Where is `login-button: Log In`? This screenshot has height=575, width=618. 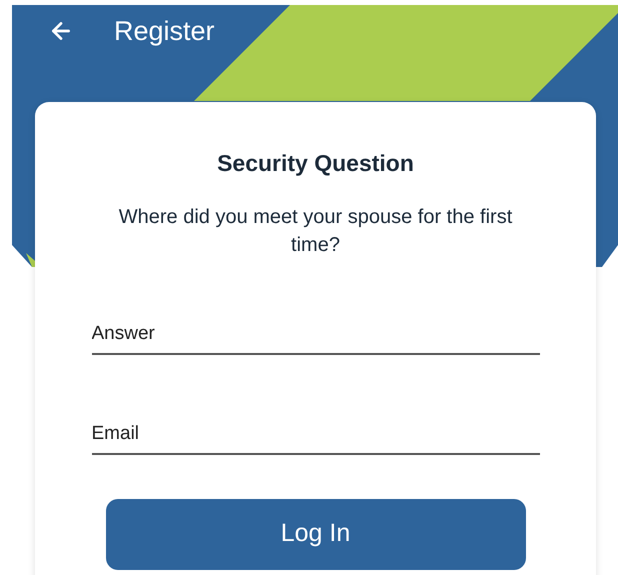
login-button: Log In is located at coordinates (316, 534).